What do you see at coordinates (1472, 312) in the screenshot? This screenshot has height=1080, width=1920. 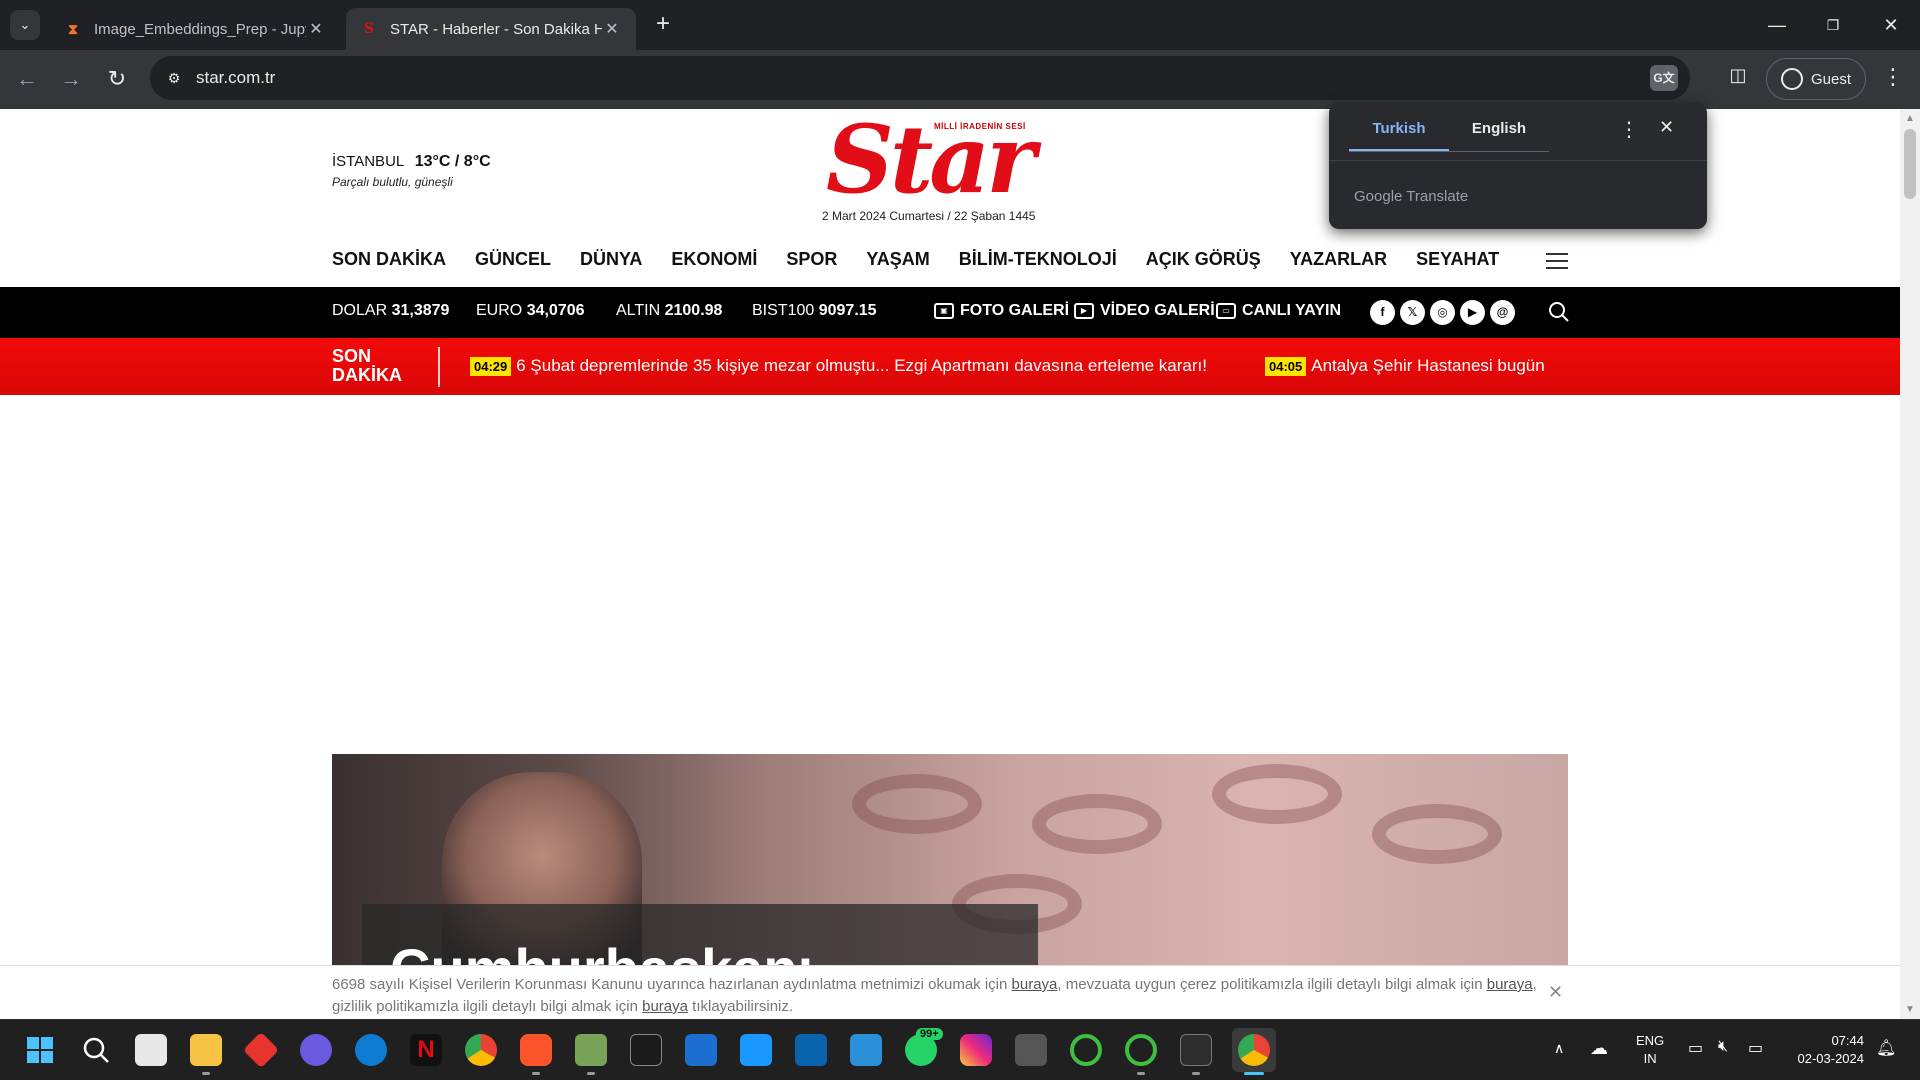 I see `youtube-icon: ▶` at bounding box center [1472, 312].